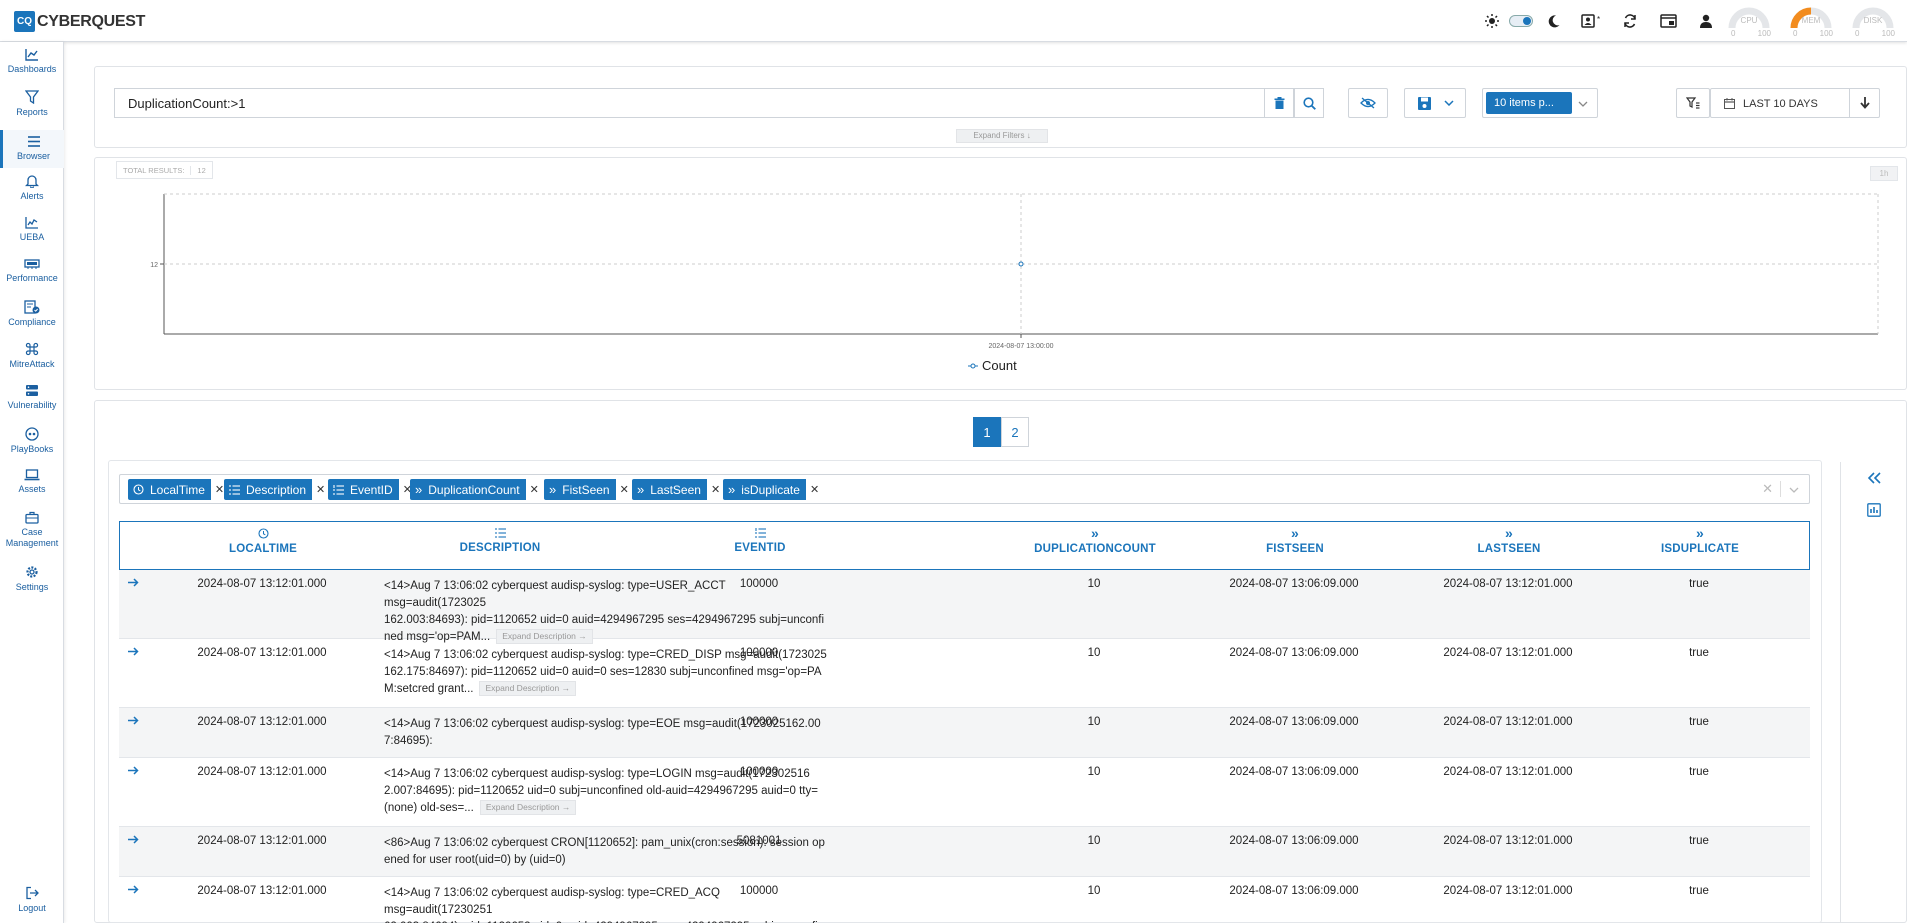 The height and width of the screenshot is (923, 1907). Describe the element at coordinates (759, 772) in the screenshot. I see `cell-eventid: 100000` at that location.